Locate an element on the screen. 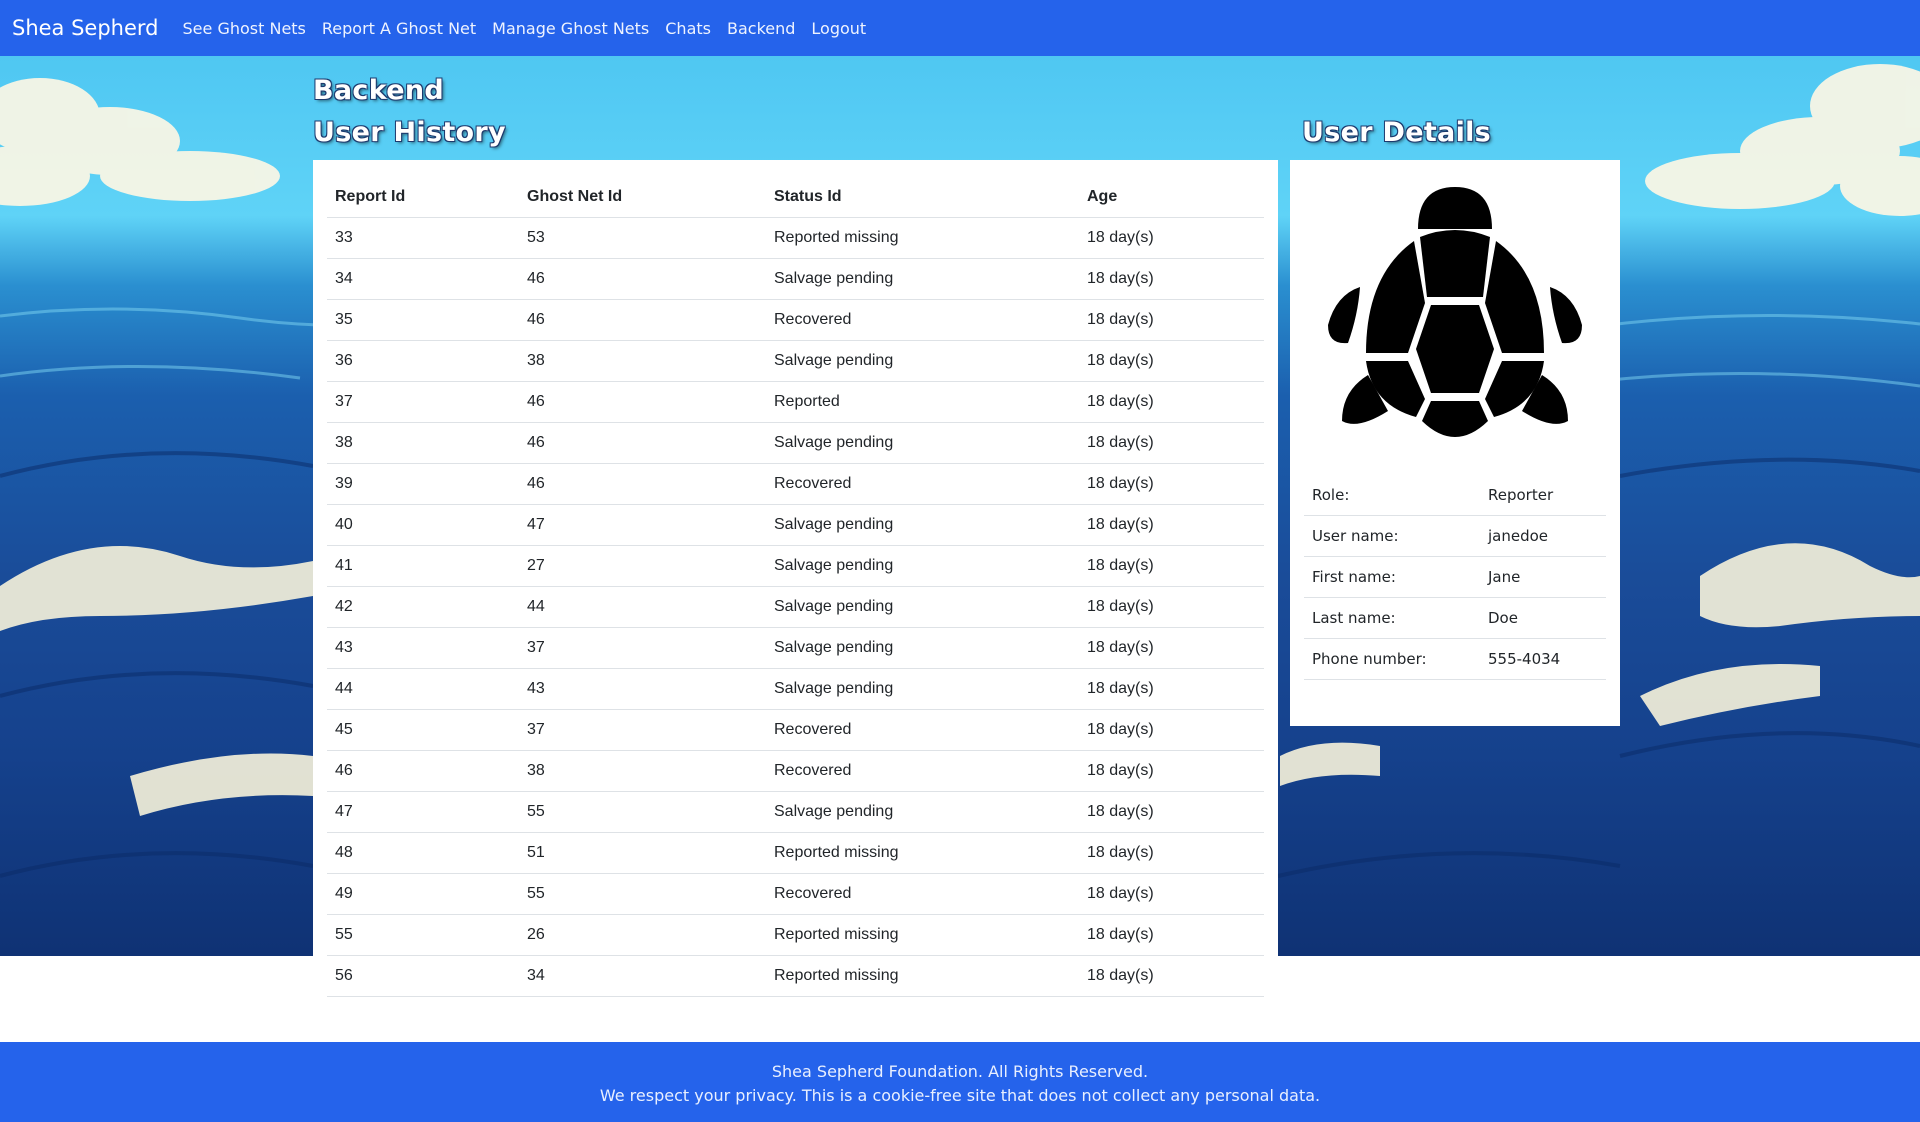 The image size is (1920, 1122). detail-row-user-name: User name: janedoe is located at coordinates (1455, 536).